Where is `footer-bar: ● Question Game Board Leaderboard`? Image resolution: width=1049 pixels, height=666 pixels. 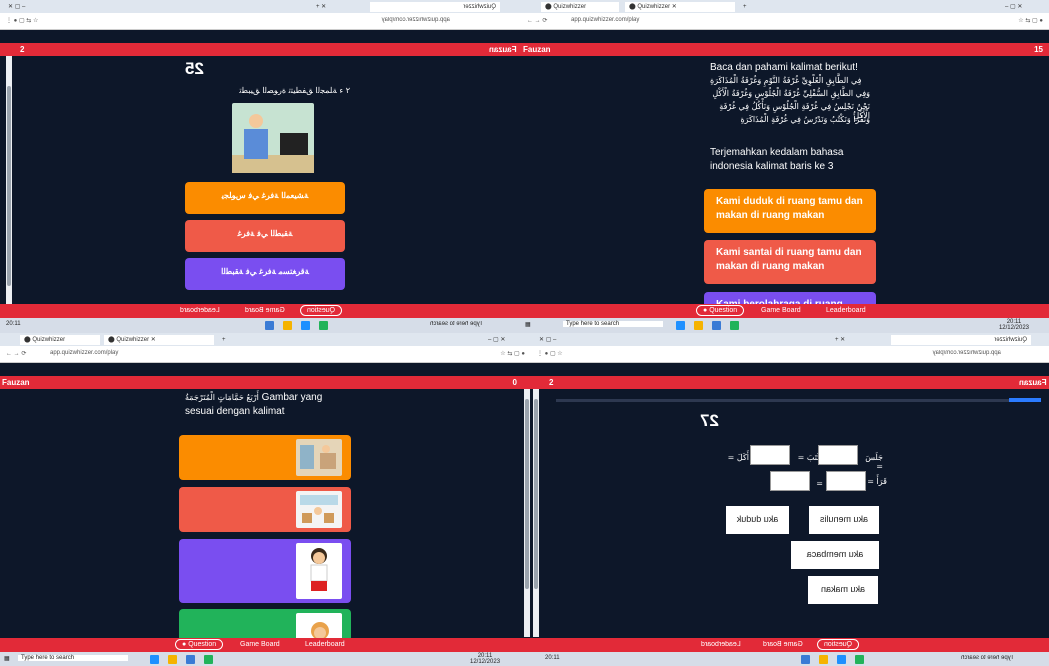 footer-bar: ● Question Game Board Leaderboard is located at coordinates (785, 311).